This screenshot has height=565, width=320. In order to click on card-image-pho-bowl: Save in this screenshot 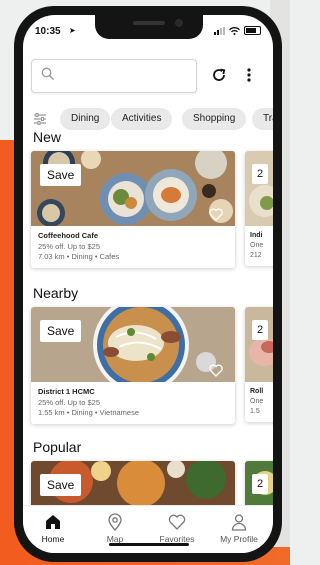, I will do `click(133, 344)`.